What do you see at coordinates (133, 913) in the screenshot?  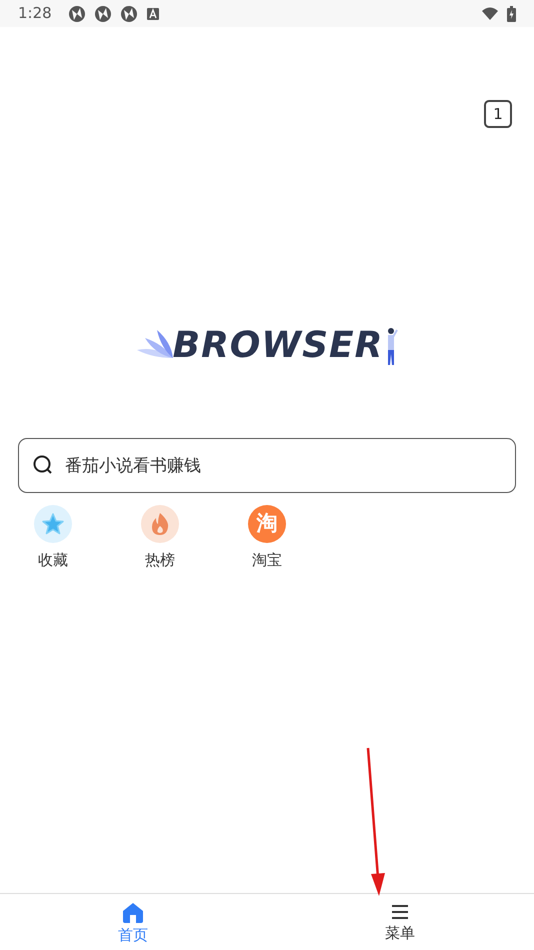 I see `home-icon` at bounding box center [133, 913].